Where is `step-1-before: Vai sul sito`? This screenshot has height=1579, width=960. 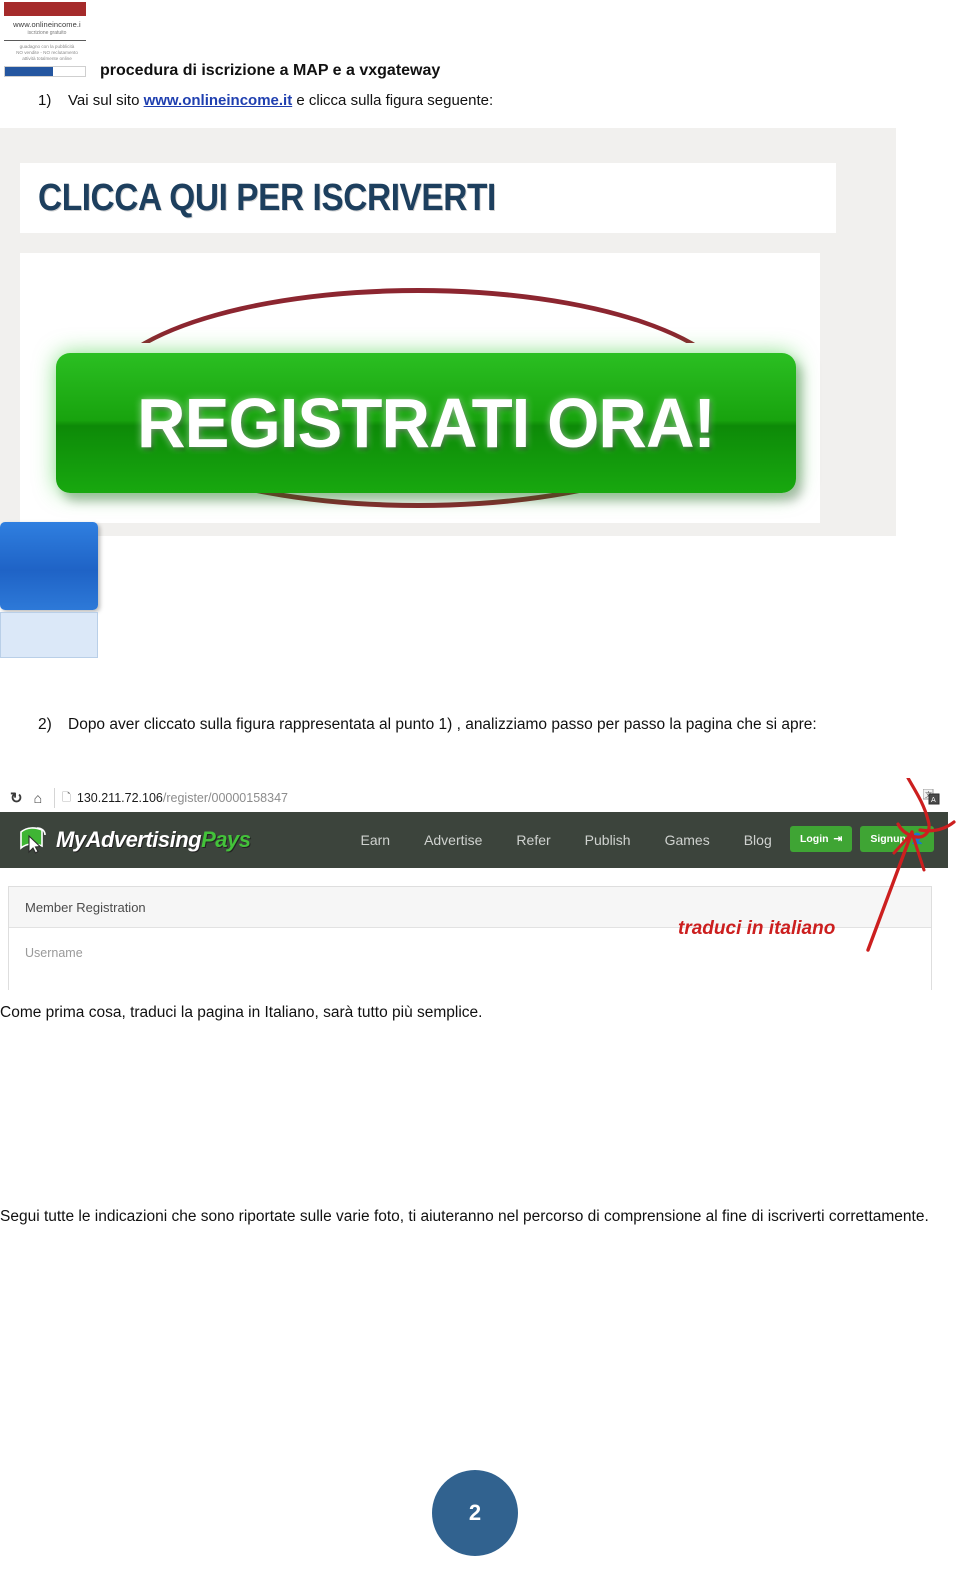 step-1-before: Vai sul sito is located at coordinates (106, 100).